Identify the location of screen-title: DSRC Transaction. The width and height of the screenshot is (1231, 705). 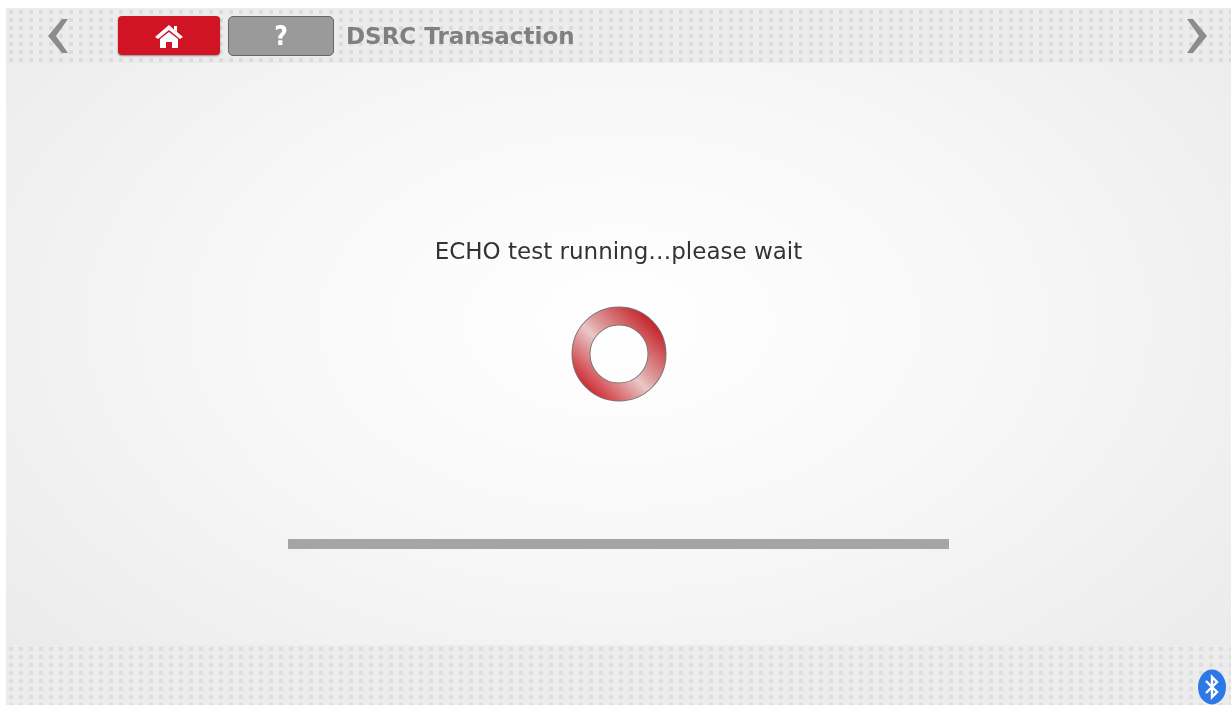
(460, 35).